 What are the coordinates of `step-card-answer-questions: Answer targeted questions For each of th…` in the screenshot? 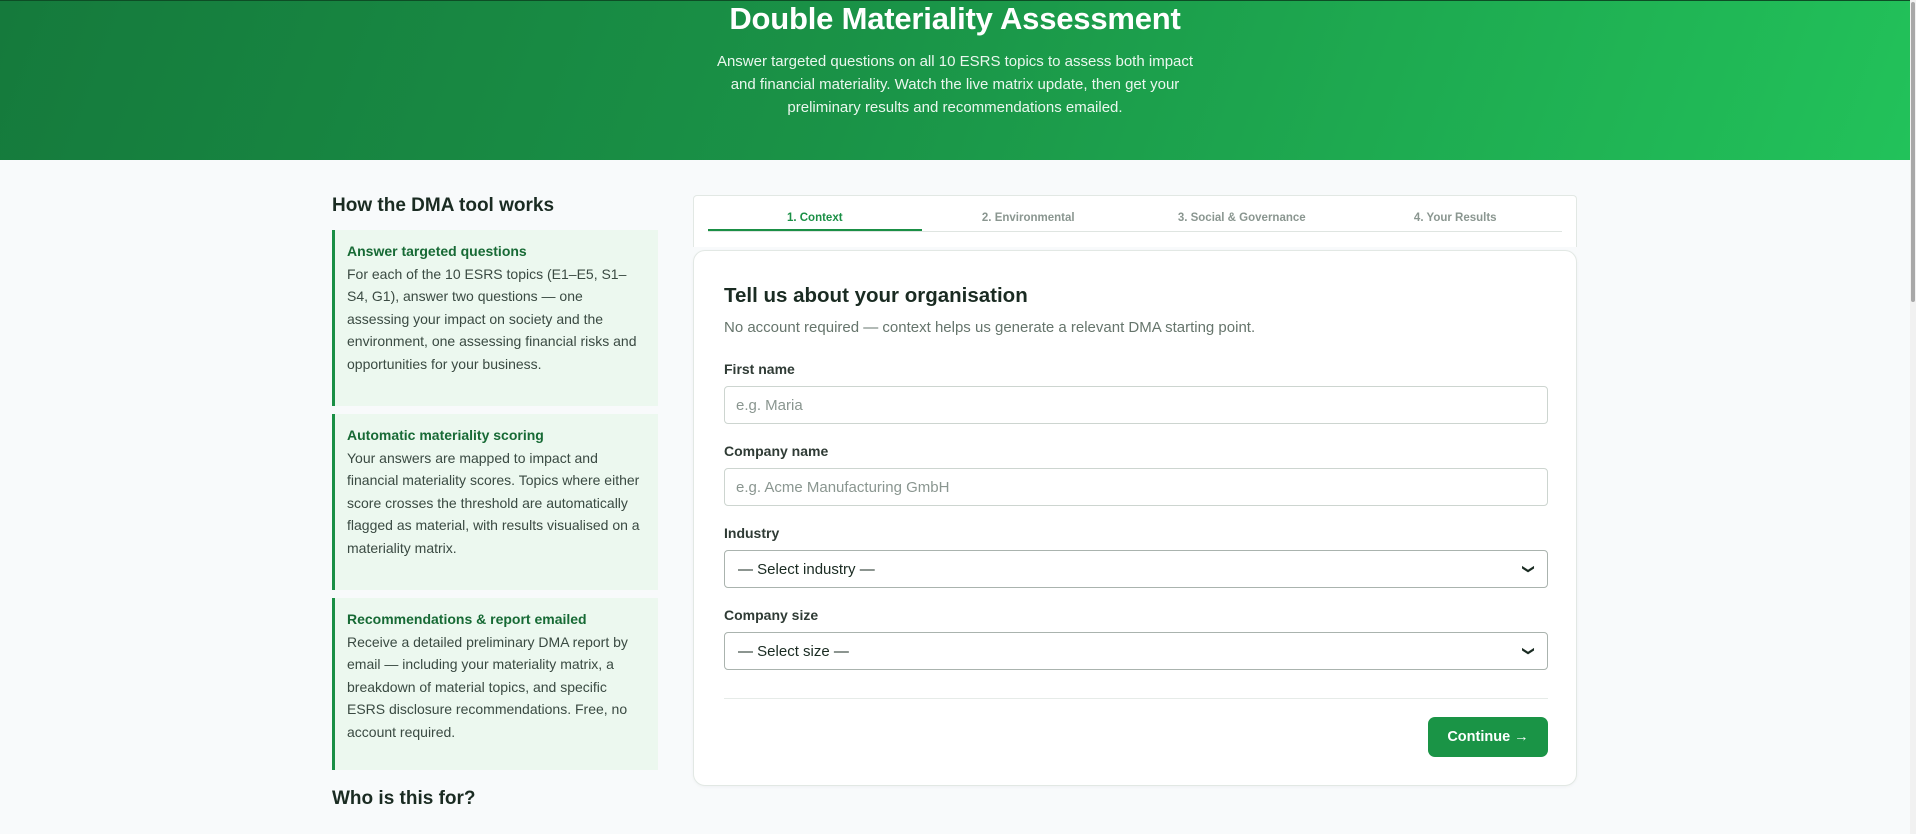 It's located at (495, 318).